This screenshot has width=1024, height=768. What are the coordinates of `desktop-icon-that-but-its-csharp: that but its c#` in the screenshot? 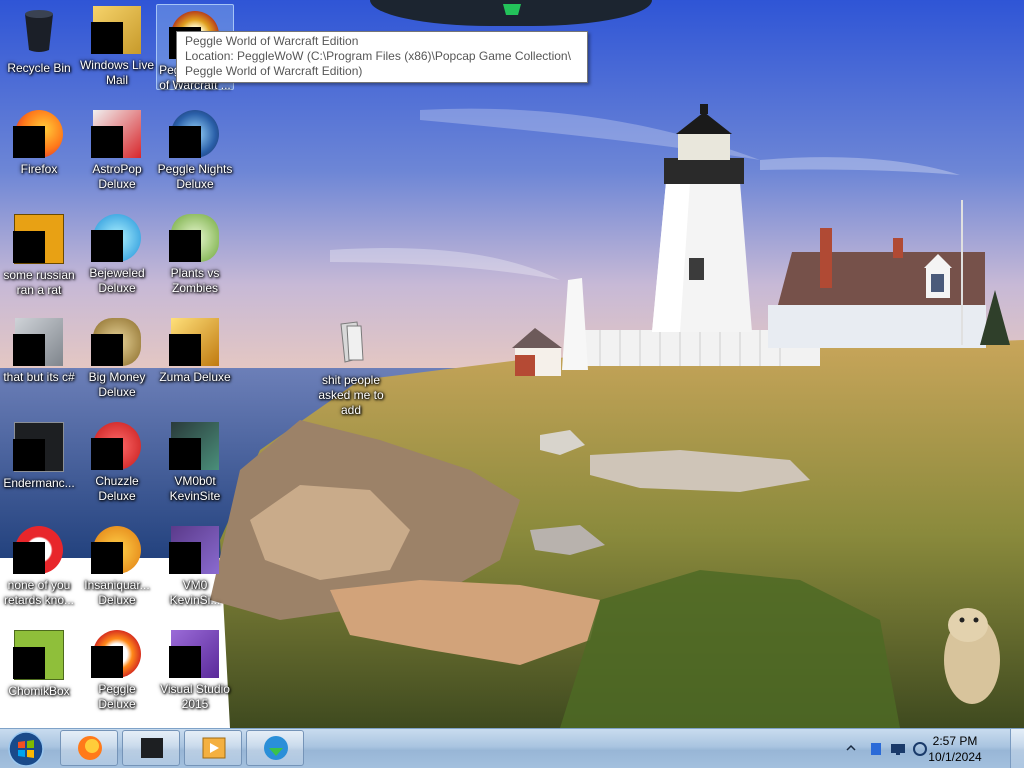 It's located at (39, 362).